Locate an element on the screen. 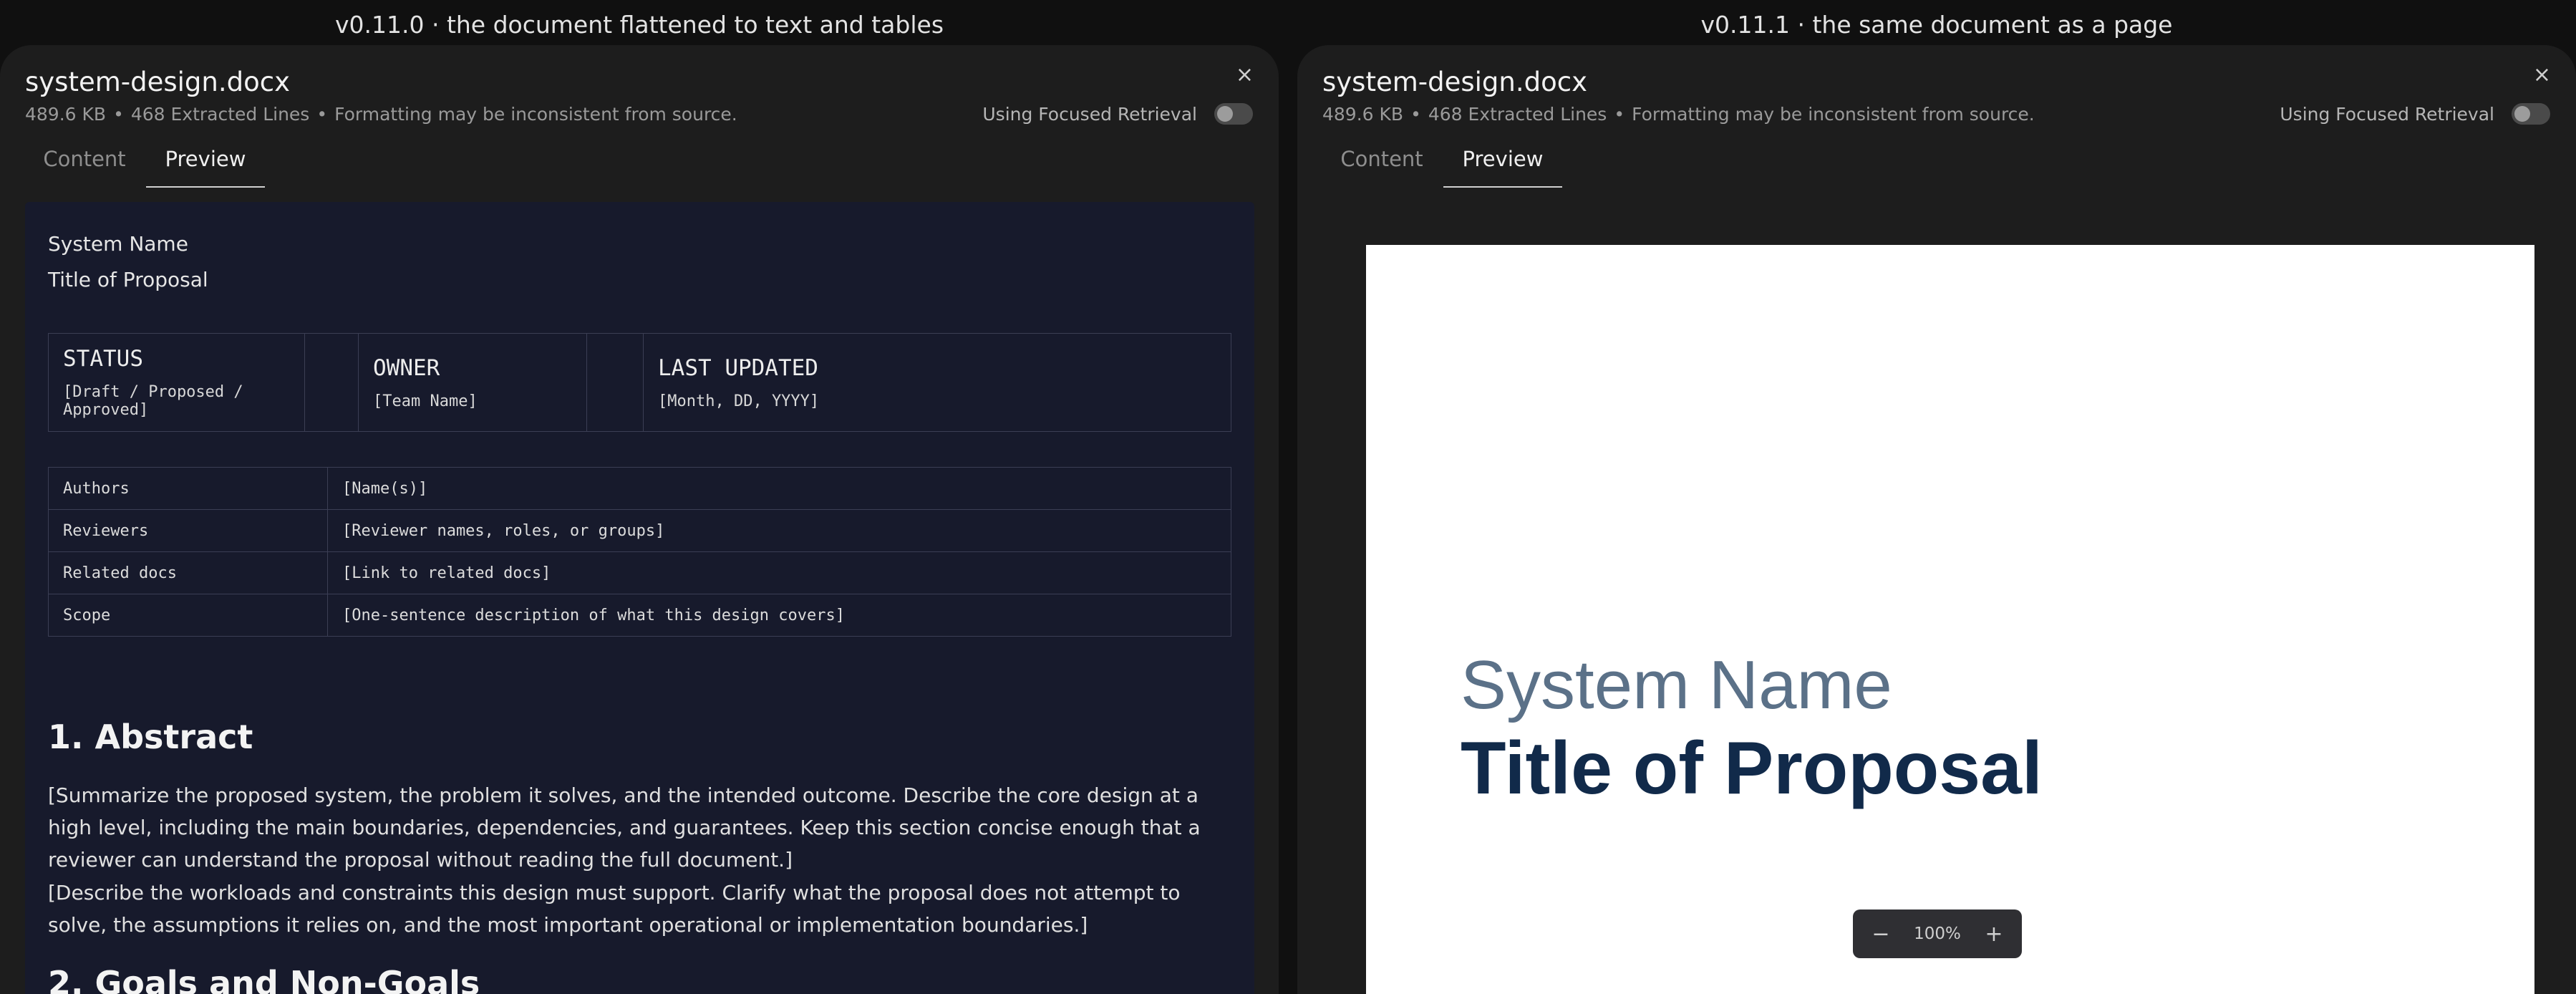  updated-cell: LAST UPDATED [Month, DD, YYYY] is located at coordinates (937, 382).